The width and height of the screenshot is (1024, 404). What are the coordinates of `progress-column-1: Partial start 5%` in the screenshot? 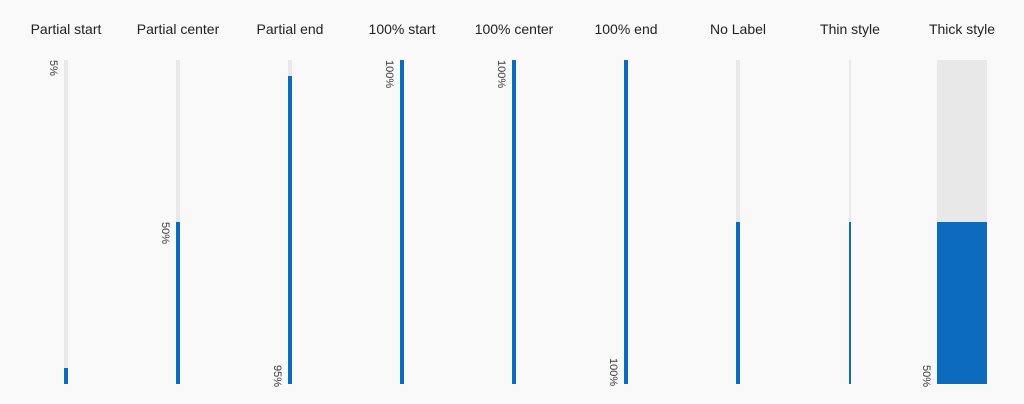 It's located at (66, 202).